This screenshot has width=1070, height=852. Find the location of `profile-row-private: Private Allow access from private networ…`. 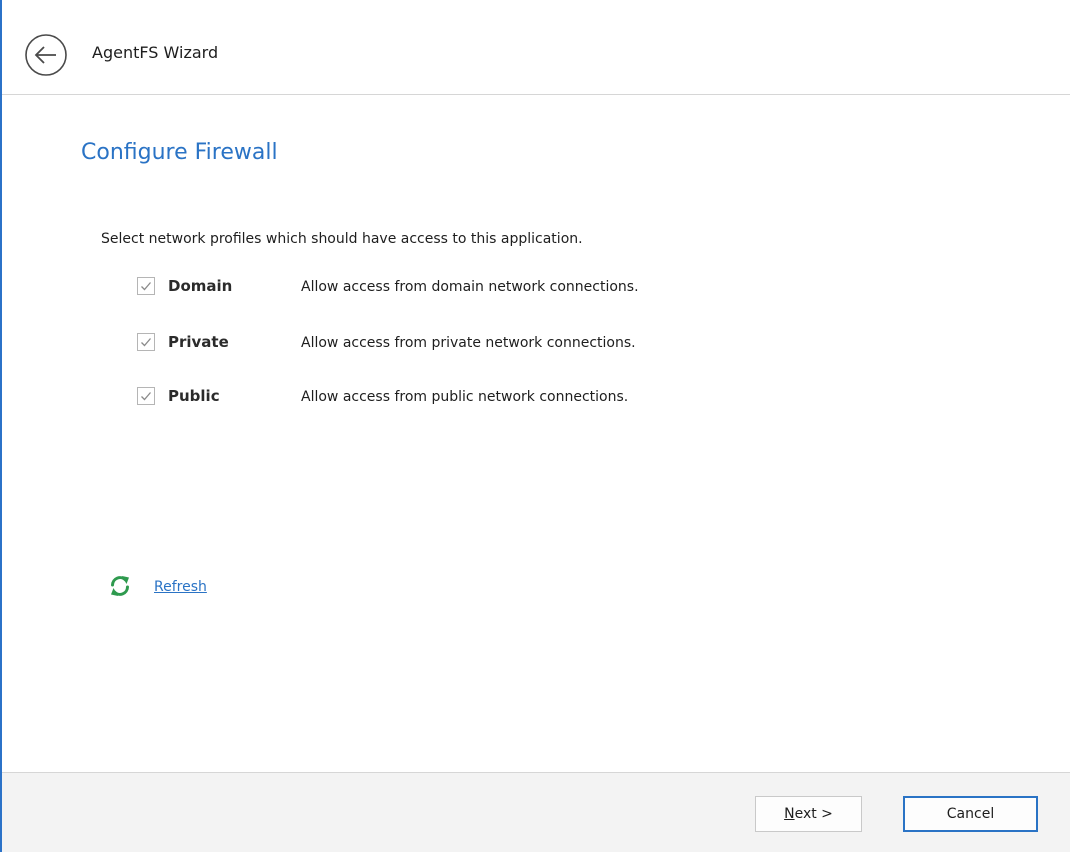

profile-row-private: Private Allow access from private networ… is located at coordinates (487, 345).